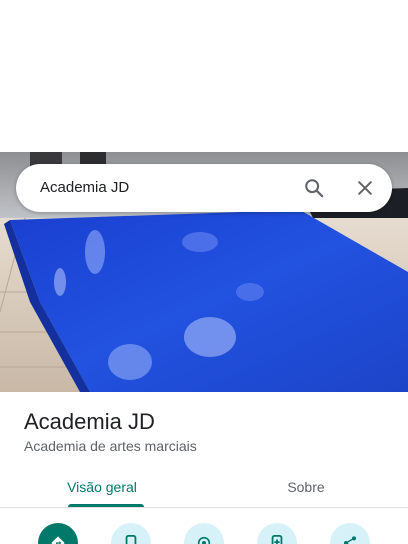 Image resolution: width=408 pixels, height=544 pixels. What do you see at coordinates (204, 539) in the screenshot?
I see `location-icon` at bounding box center [204, 539].